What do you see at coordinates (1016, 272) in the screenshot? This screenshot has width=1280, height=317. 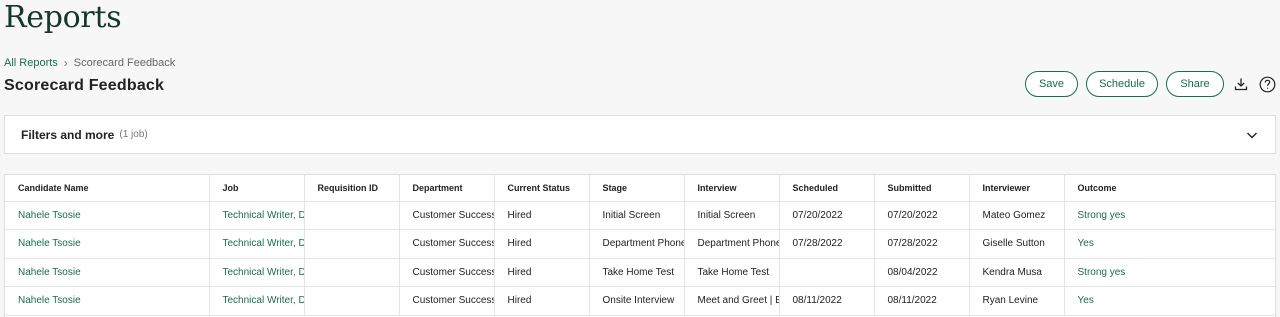 I see `interviewer-cell: Kendra Musa` at bounding box center [1016, 272].